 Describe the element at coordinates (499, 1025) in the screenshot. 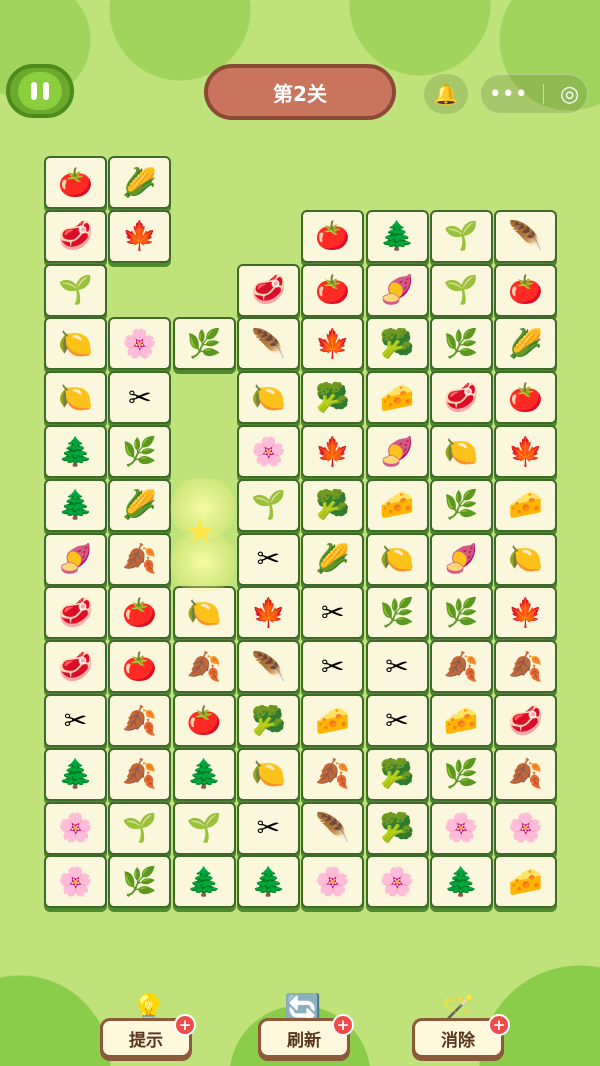

I see `remove-add-icon: +` at that location.